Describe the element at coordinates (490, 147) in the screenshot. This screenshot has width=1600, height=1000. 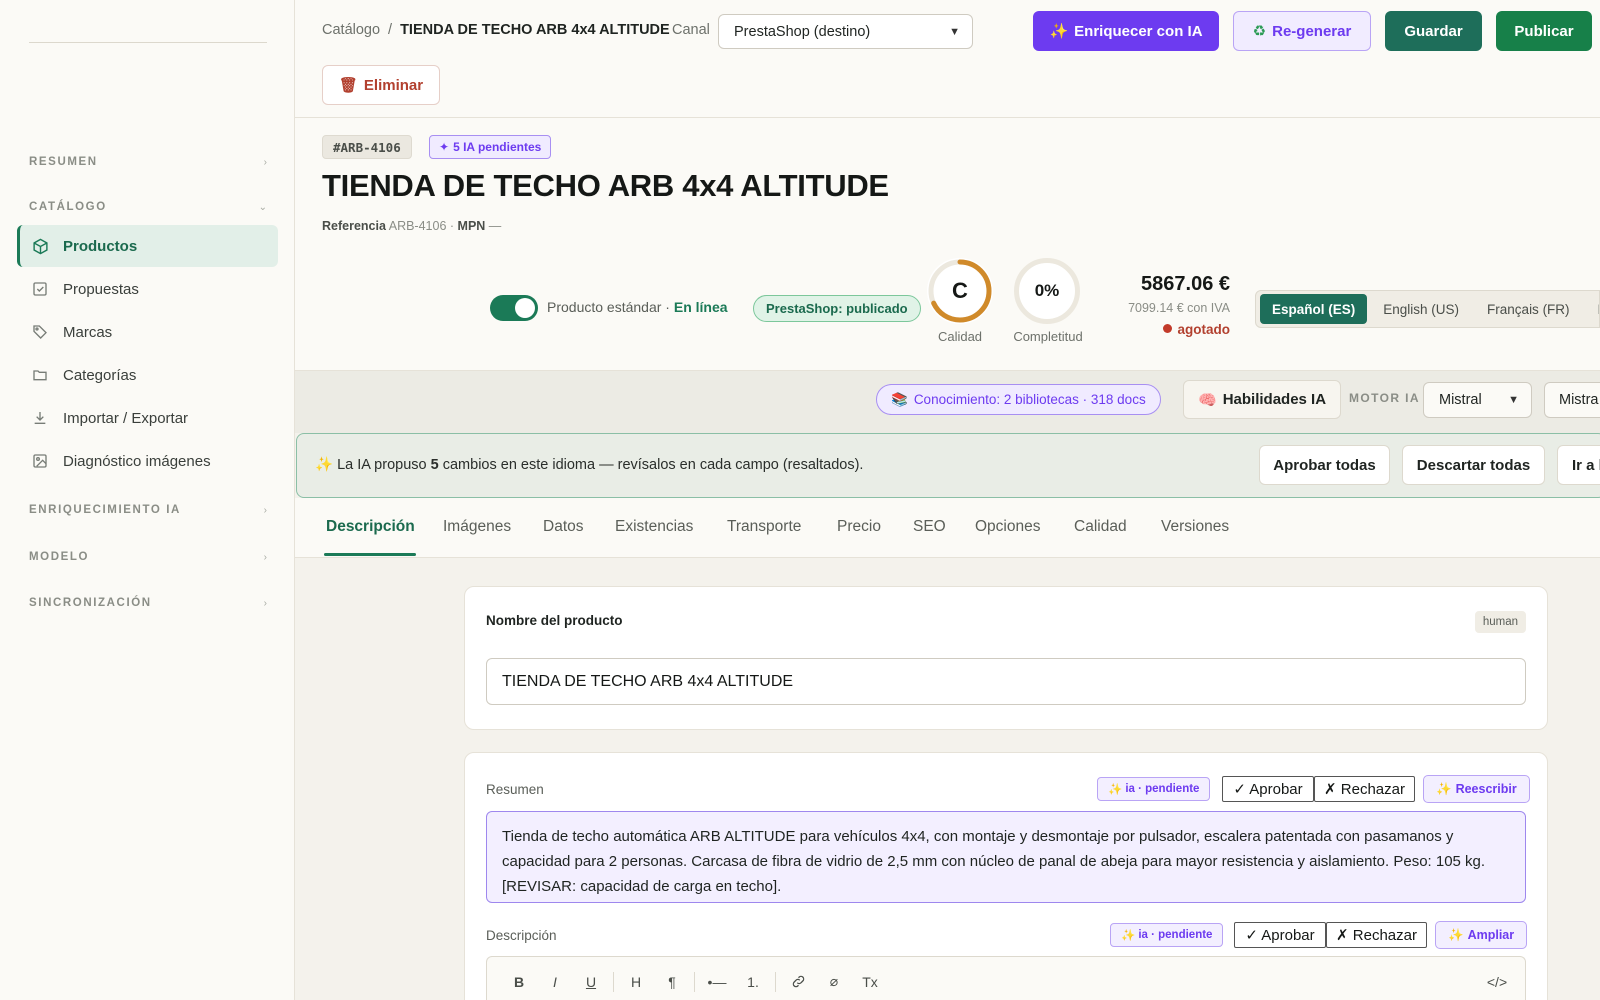
I see `ai-pending-badge: ✦ 5 IA pendientes` at that location.